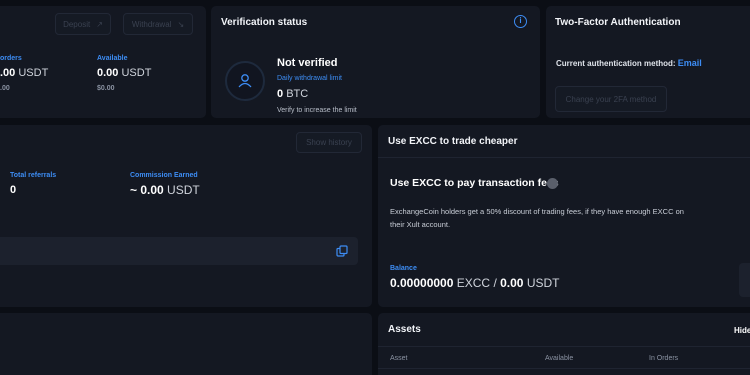 Image resolution: width=750 pixels, height=375 pixels. Describe the element at coordinates (399, 358) in the screenshot. I see `col-asset: Asset` at that location.